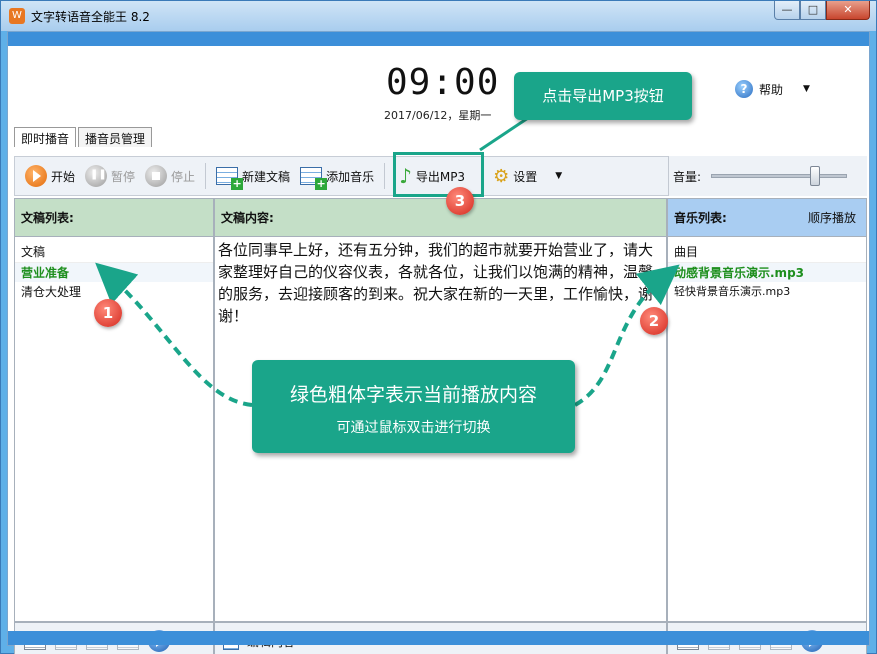  What do you see at coordinates (413, 428) in the screenshot?
I see `callout-line2: 可通过鼠标双击进行切换` at bounding box center [413, 428].